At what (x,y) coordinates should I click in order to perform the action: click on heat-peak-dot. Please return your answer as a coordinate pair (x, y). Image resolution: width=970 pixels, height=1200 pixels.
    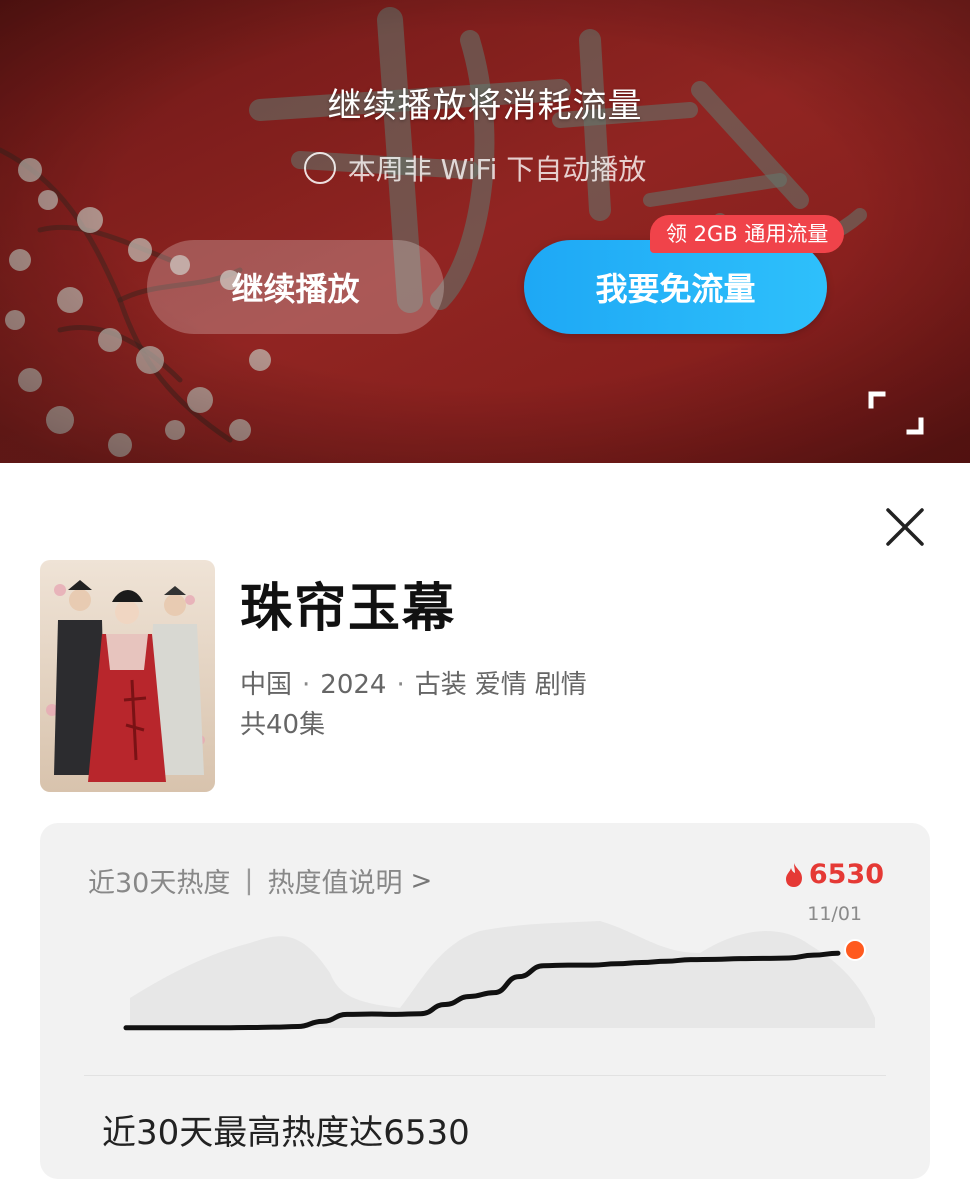
    Looking at the image, I should click on (855, 950).